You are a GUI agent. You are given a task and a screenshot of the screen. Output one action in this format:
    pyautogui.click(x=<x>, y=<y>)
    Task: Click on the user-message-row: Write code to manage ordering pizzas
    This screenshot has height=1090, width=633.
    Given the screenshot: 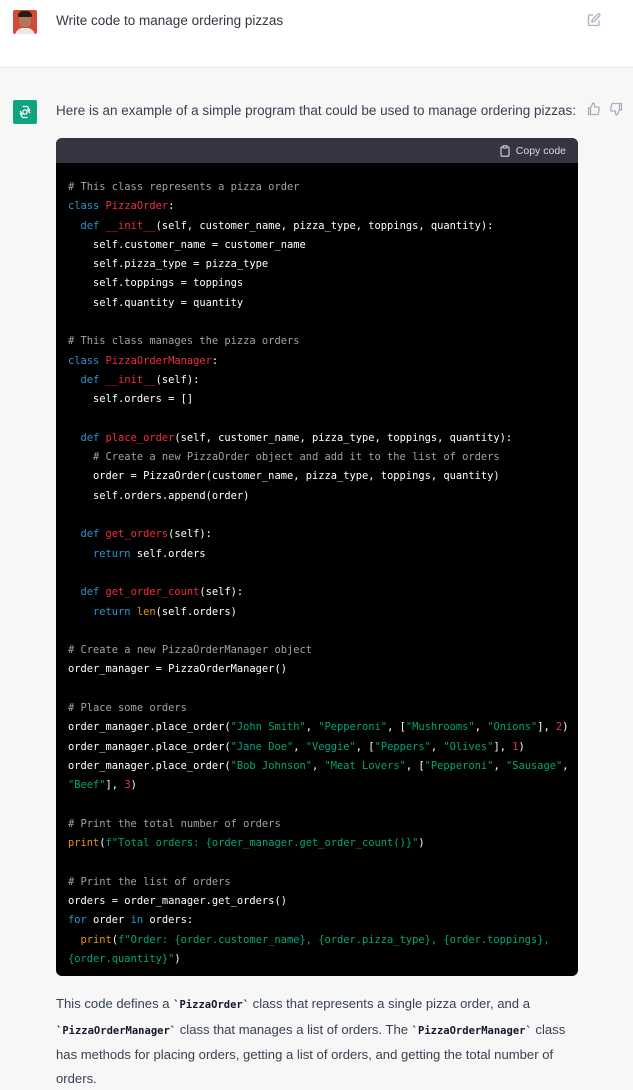 What is the action you would take?
    pyautogui.click(x=316, y=34)
    